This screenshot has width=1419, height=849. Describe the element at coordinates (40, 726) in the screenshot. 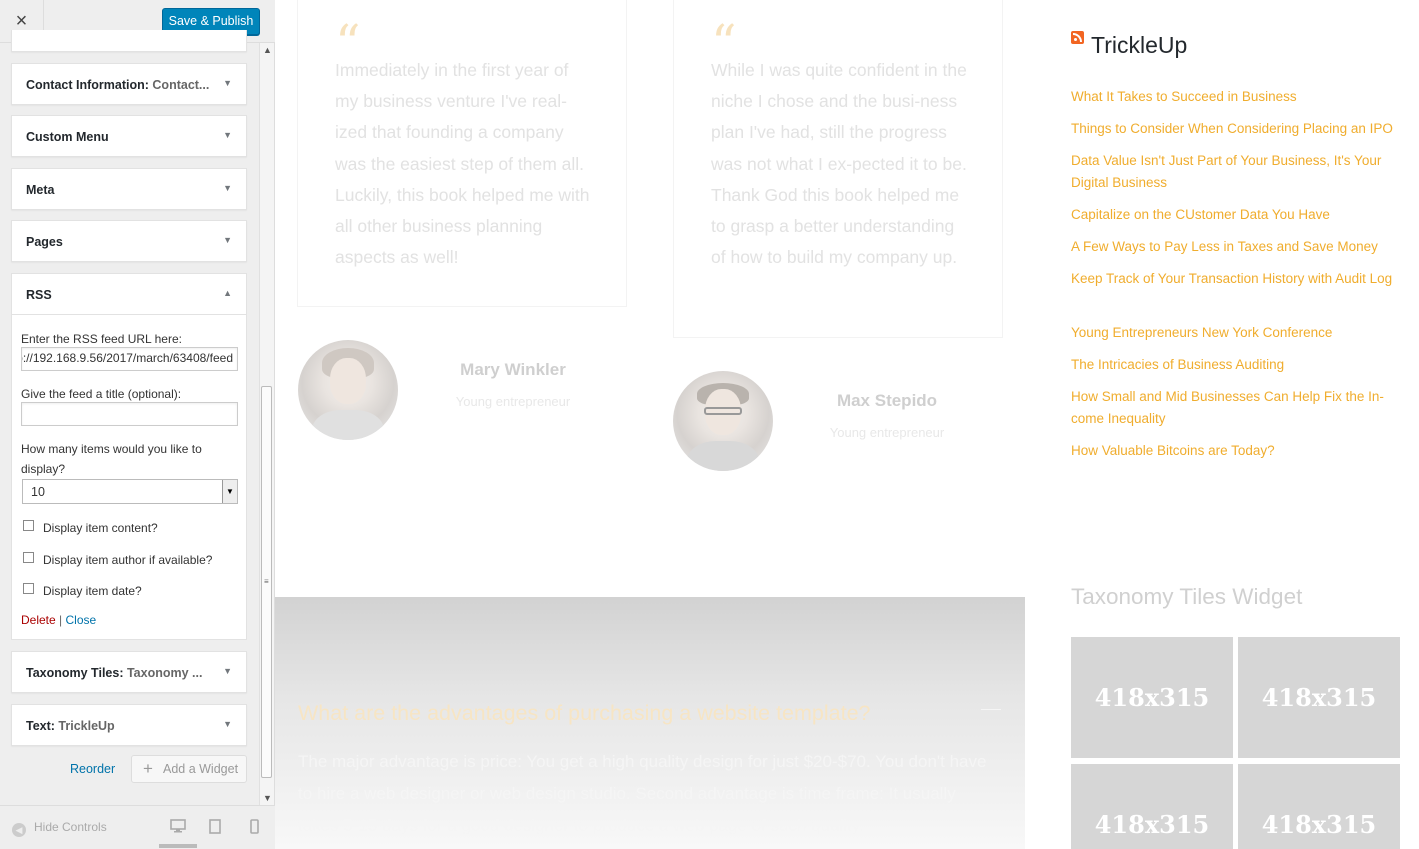

I see `widget-title: Text:` at that location.